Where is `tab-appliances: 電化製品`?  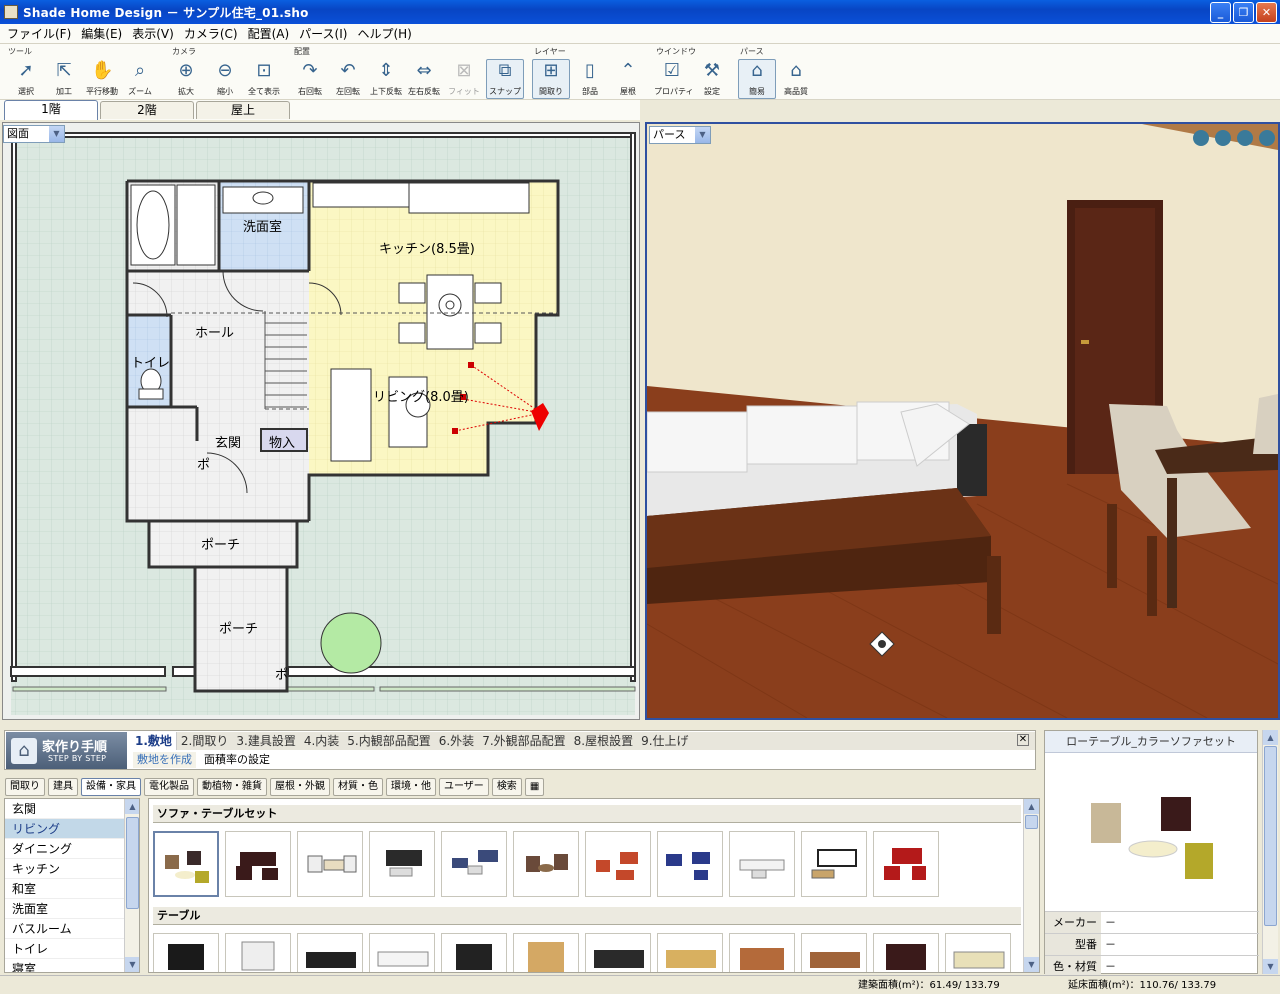 tab-appliances: 電化製品 is located at coordinates (169, 787).